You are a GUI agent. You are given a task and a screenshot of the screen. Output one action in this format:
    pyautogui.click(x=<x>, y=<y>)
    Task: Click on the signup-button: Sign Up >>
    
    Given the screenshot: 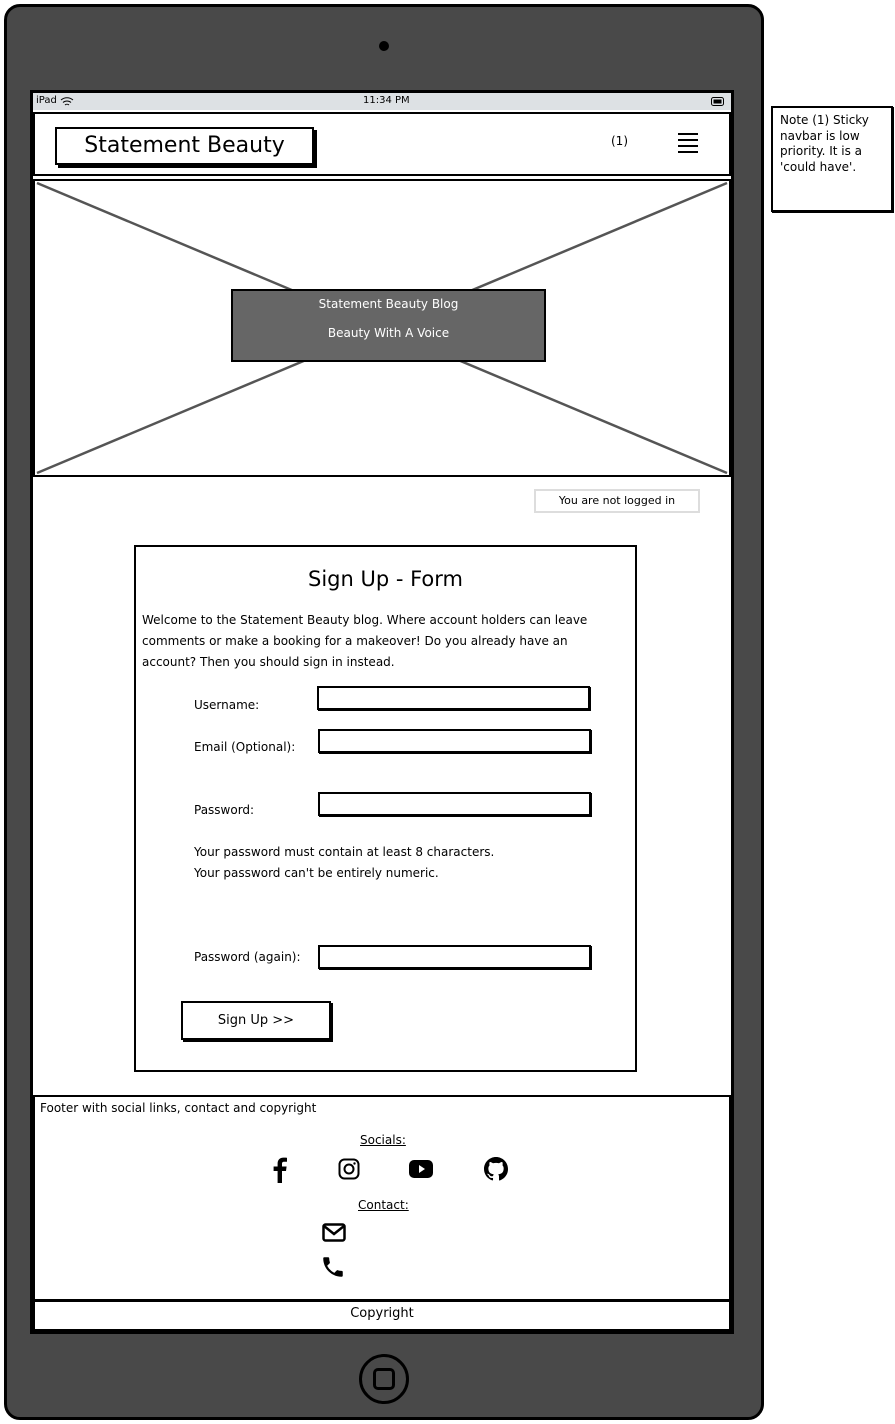 What is the action you would take?
    pyautogui.click(x=256, y=1020)
    